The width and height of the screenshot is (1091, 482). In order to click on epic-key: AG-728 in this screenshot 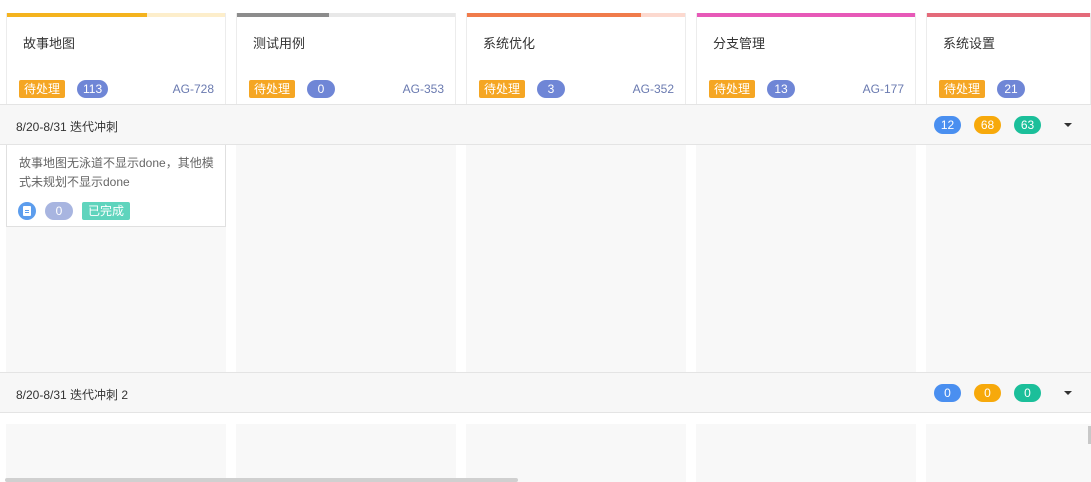, I will do `click(193, 89)`.